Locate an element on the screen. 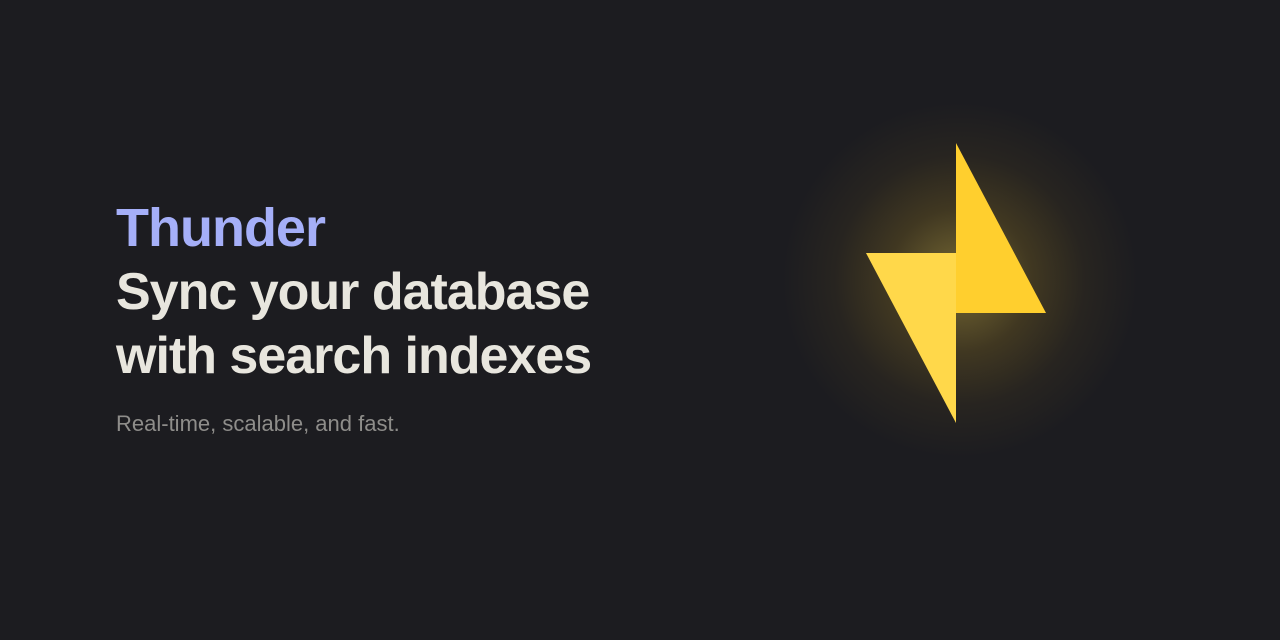 This screenshot has width=1280, height=640. bolt-left-half is located at coordinates (911, 338).